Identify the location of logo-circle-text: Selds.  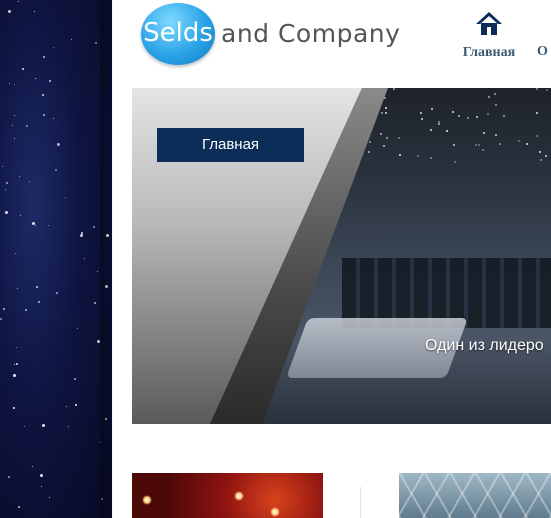
(178, 33).